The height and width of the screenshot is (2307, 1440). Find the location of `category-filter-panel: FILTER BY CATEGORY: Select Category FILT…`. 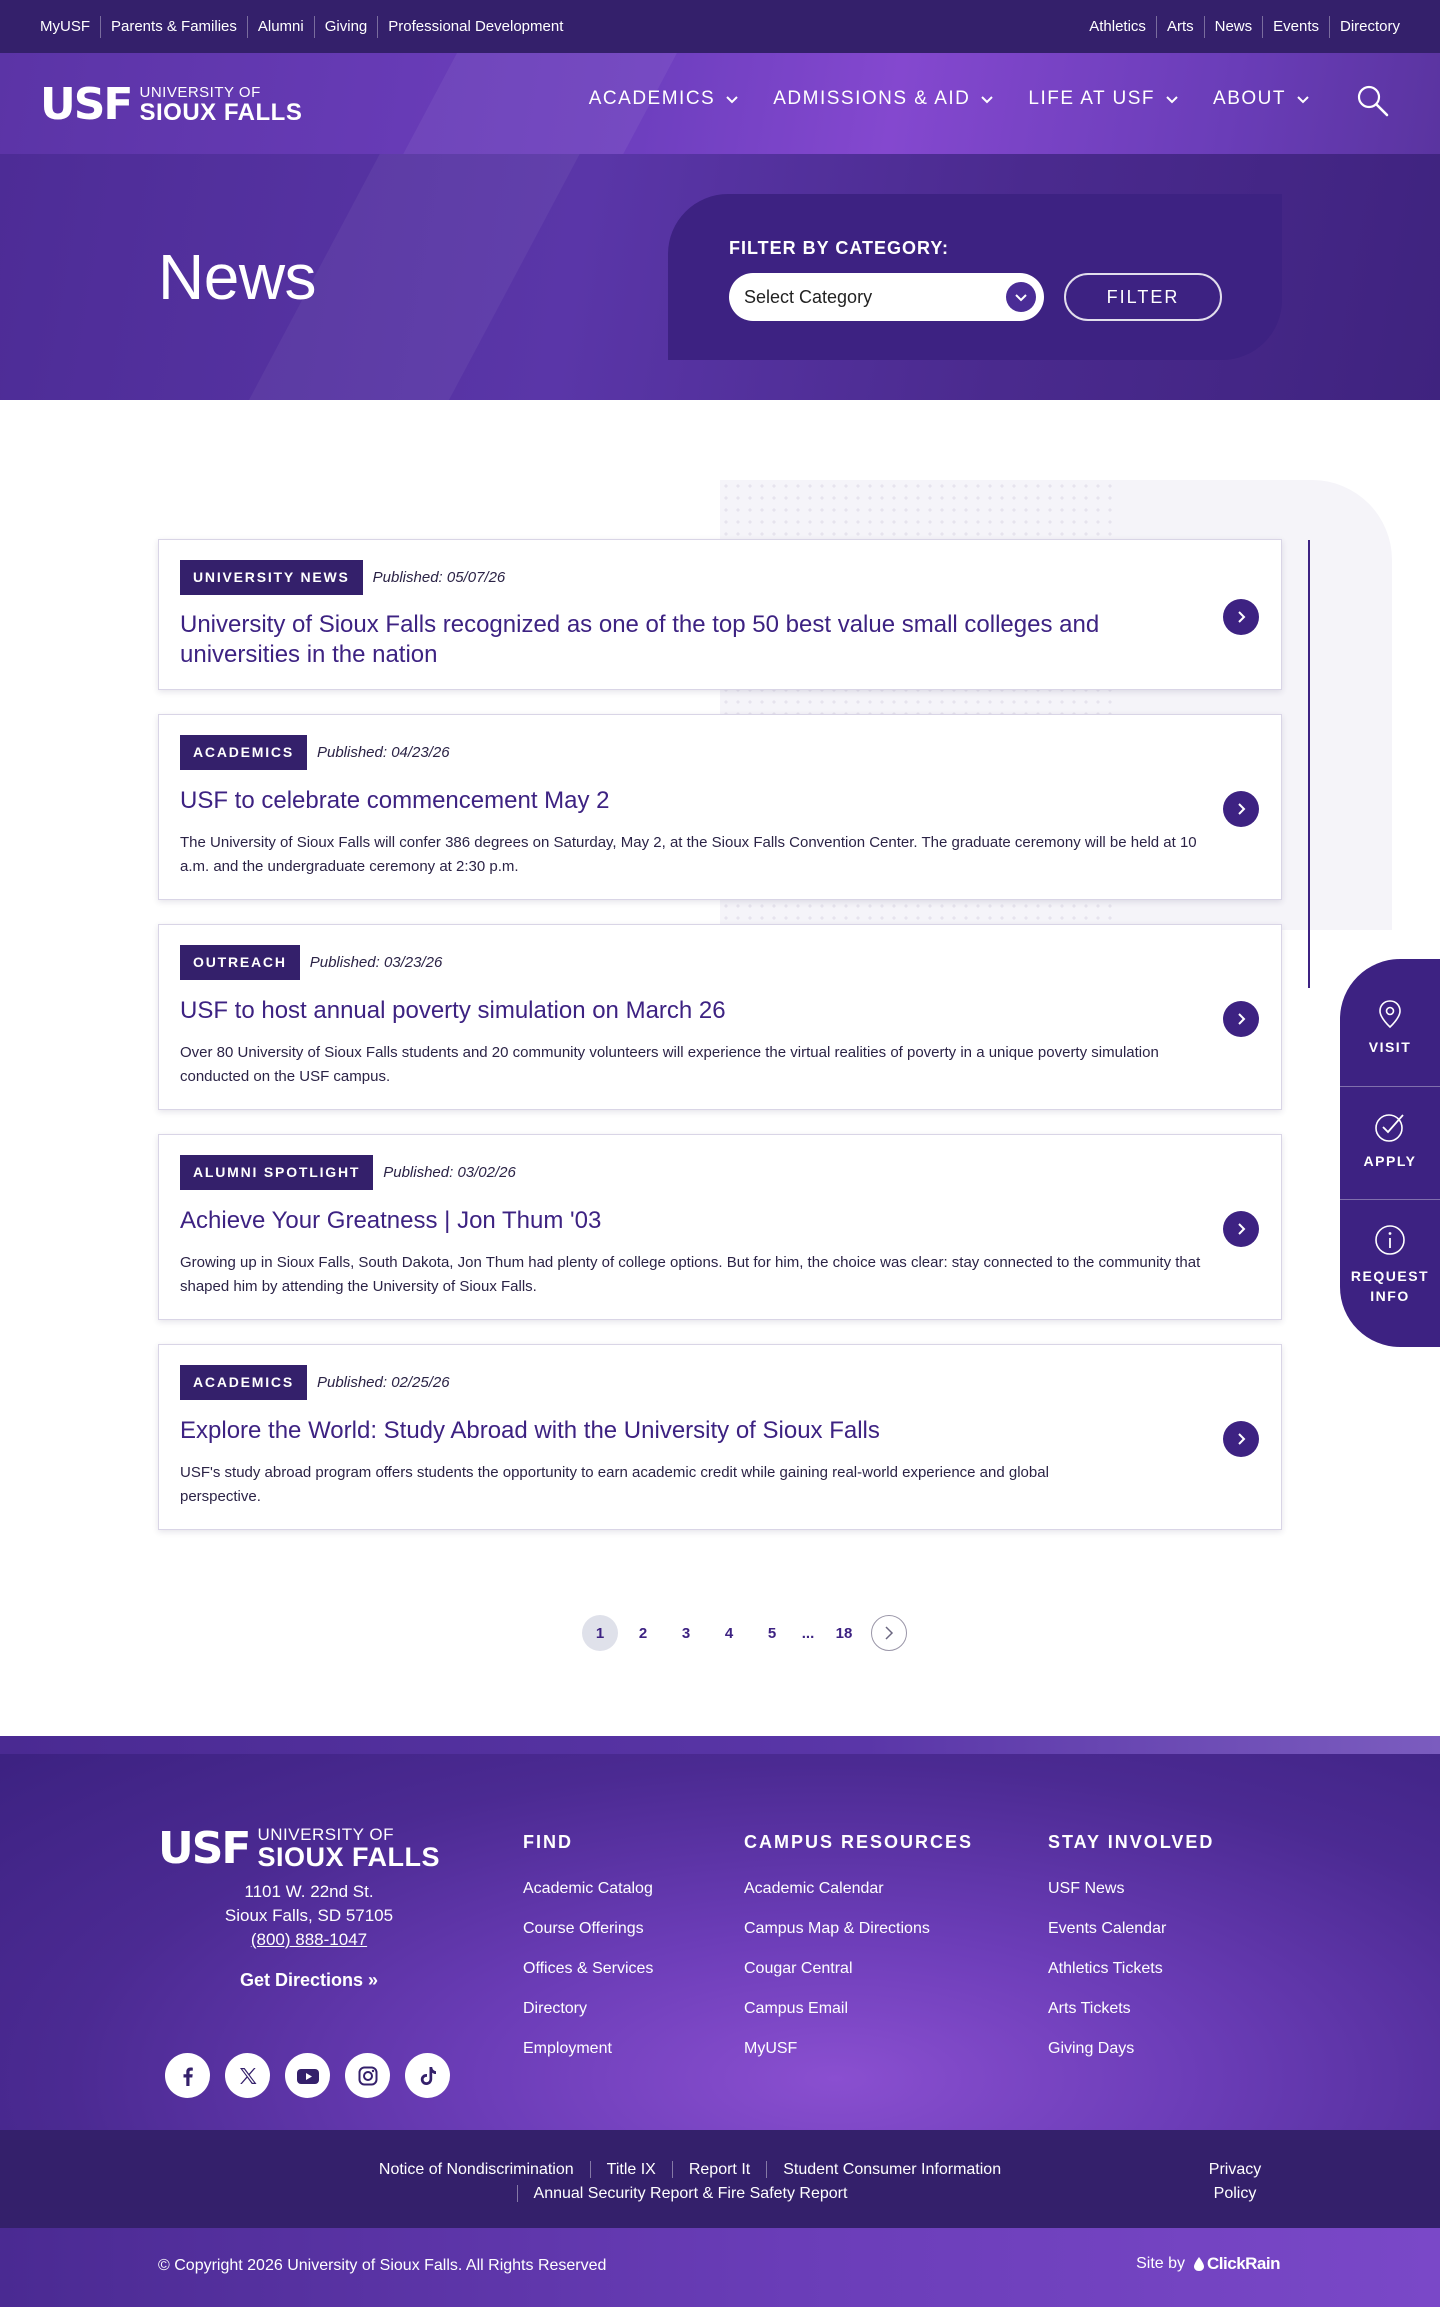

category-filter-panel: FILTER BY CATEGORY: Select Category FILT… is located at coordinates (975, 277).